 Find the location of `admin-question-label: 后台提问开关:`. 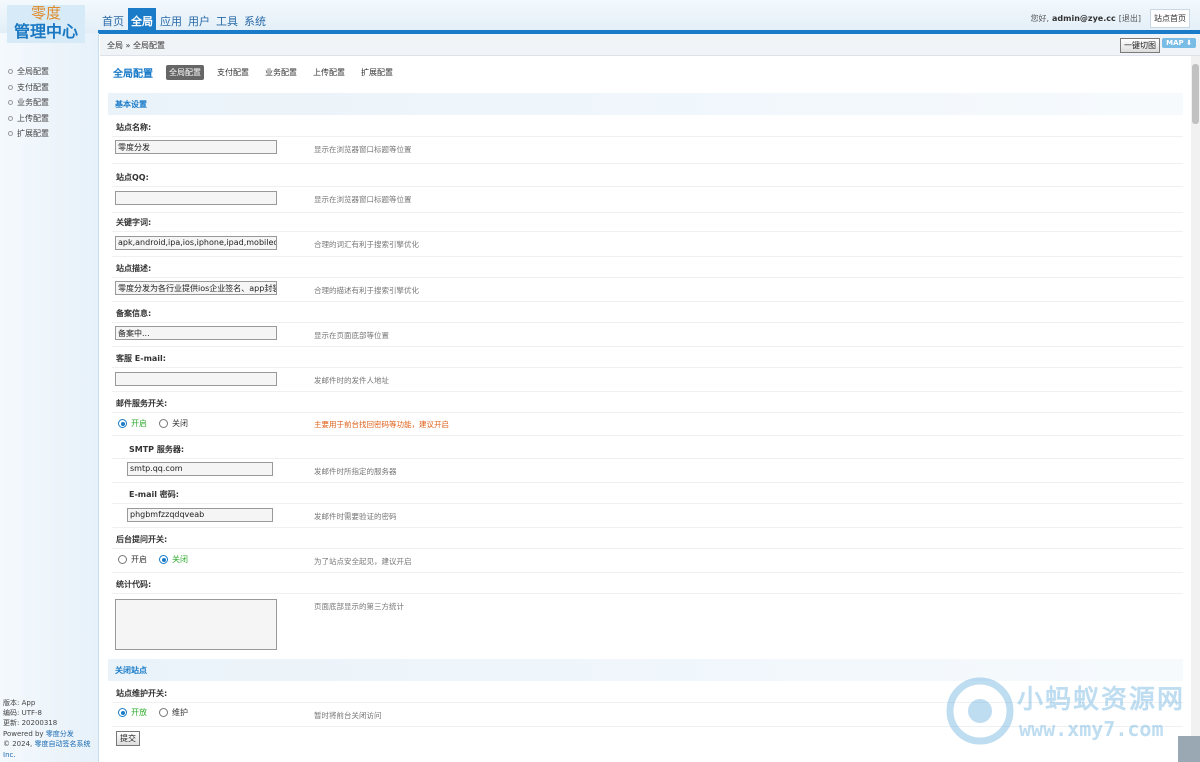

admin-question-label: 后台提问开关: is located at coordinates (142, 539).